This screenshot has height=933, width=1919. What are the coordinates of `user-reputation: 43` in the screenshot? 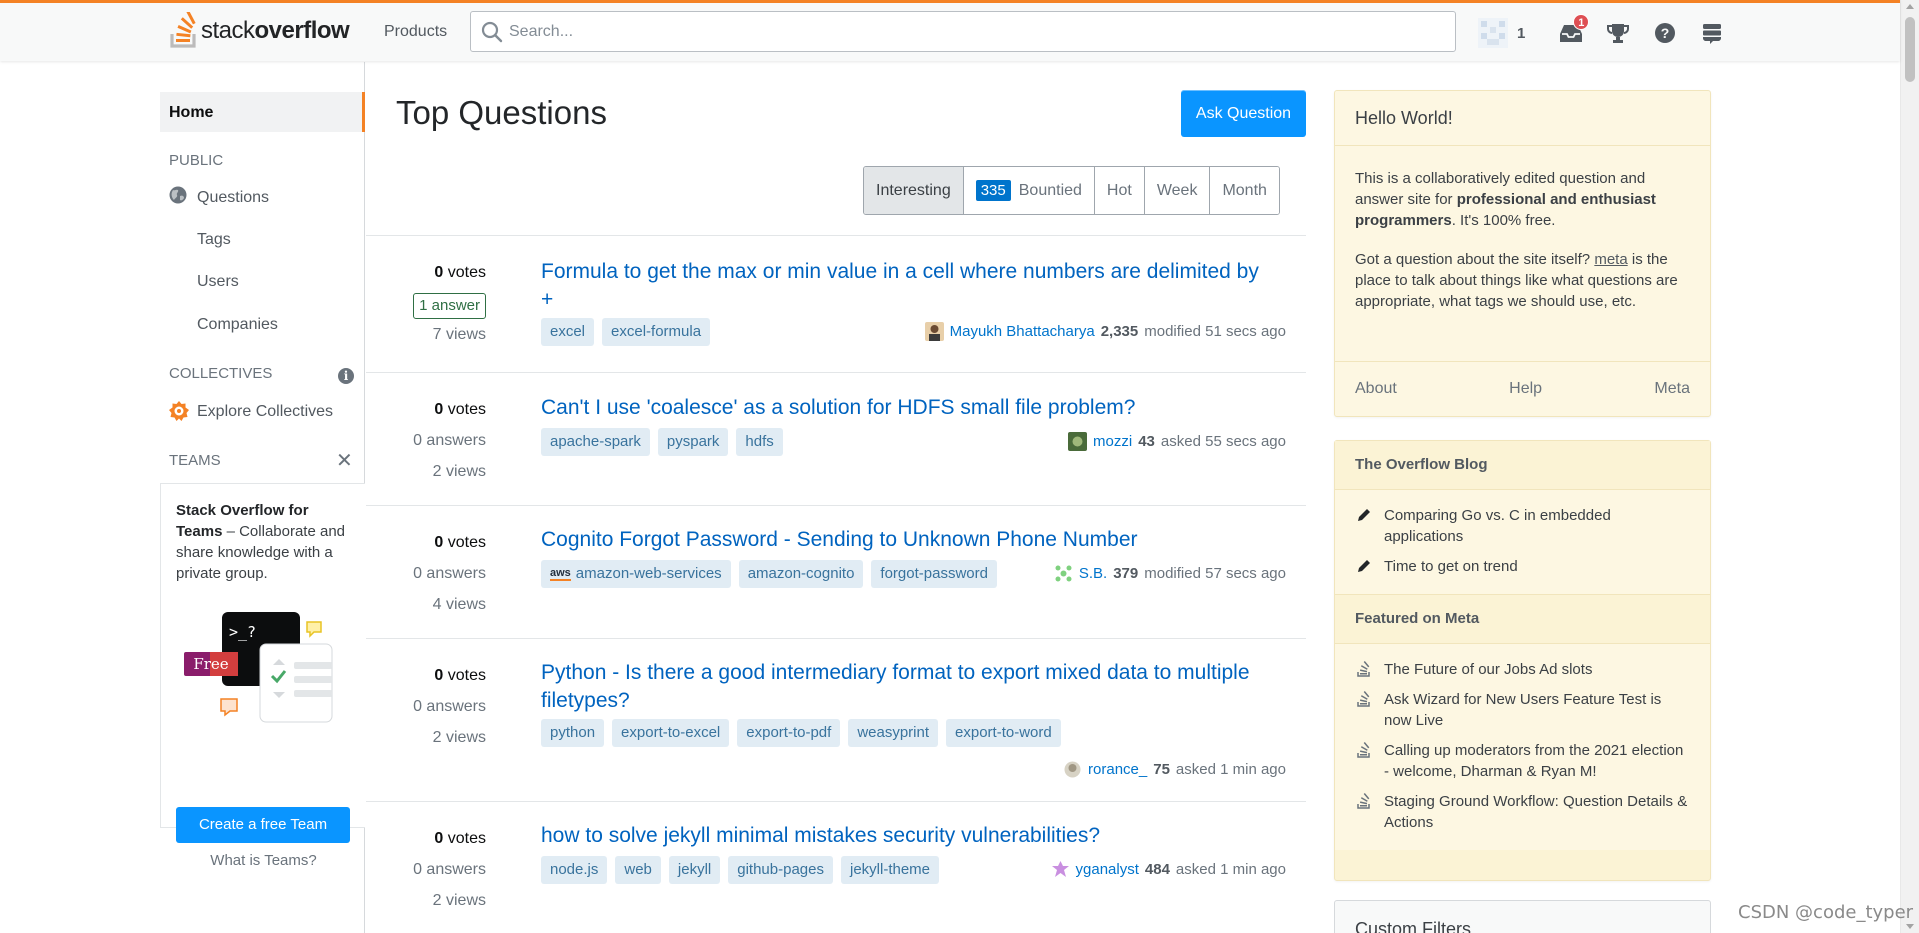 It's located at (1146, 441).